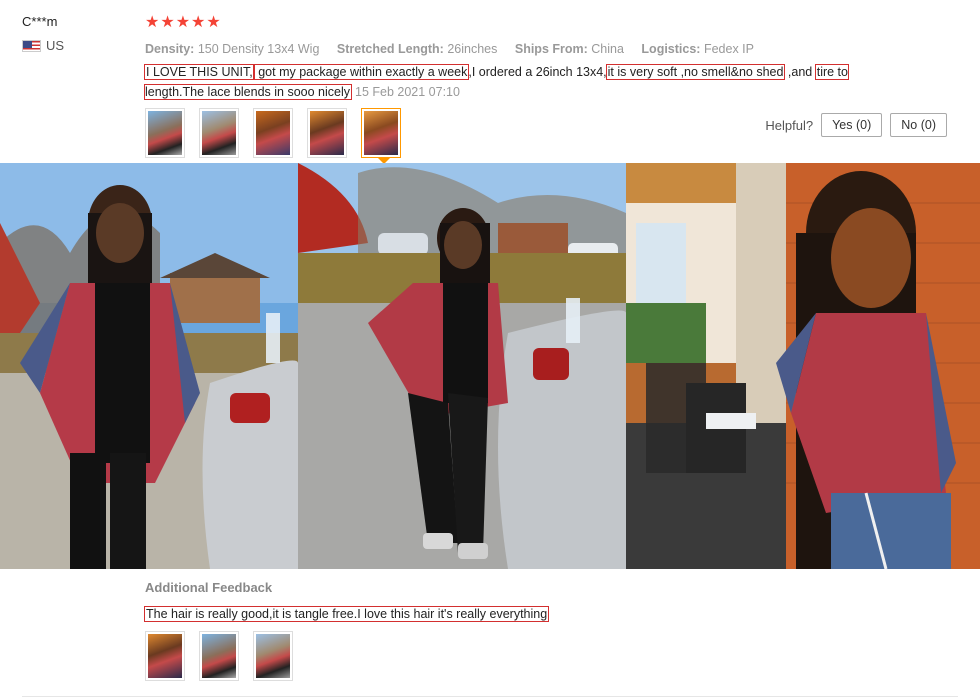 This screenshot has height=700, width=980. Describe the element at coordinates (537, 72) in the screenshot. I see `review-segment: ,I ordered a 26inch 13x4,` at that location.